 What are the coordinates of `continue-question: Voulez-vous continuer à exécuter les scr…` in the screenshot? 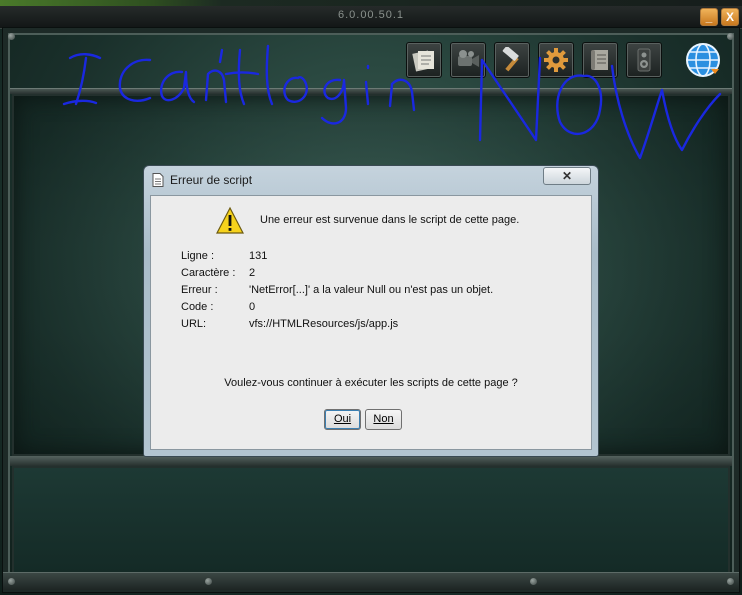 It's located at (371, 383).